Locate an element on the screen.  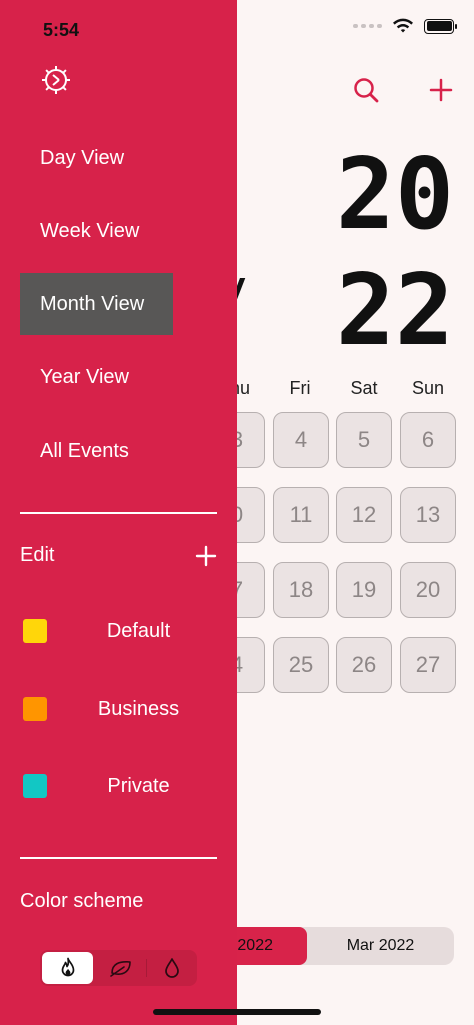
search-button is located at coordinates (366, 90).